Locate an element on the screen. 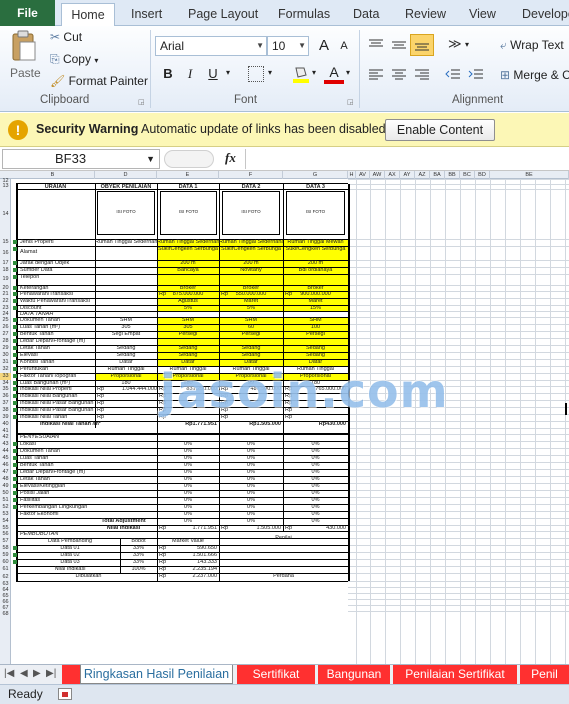 The image size is (569, 704). align-left-icon is located at coordinates (376, 75).